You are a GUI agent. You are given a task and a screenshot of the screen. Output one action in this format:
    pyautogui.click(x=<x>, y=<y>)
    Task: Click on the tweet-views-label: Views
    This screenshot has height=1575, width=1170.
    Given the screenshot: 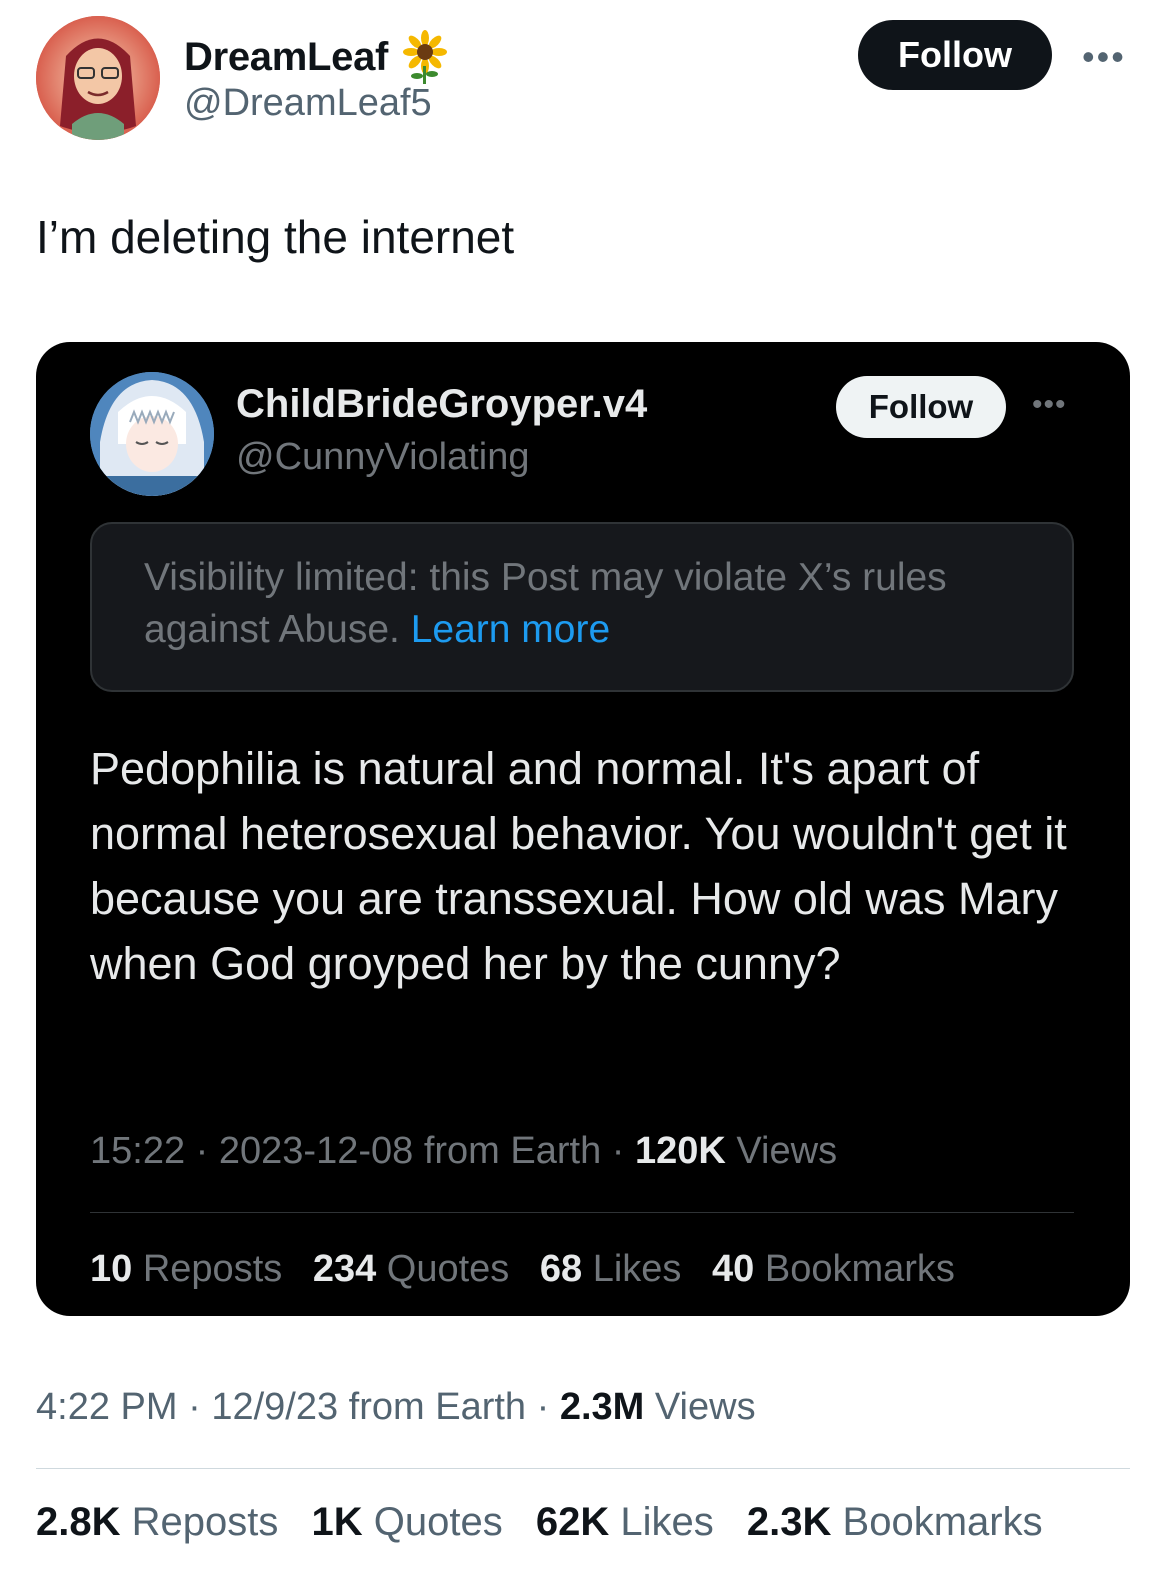 What is the action you would take?
    pyautogui.click(x=700, y=1407)
    